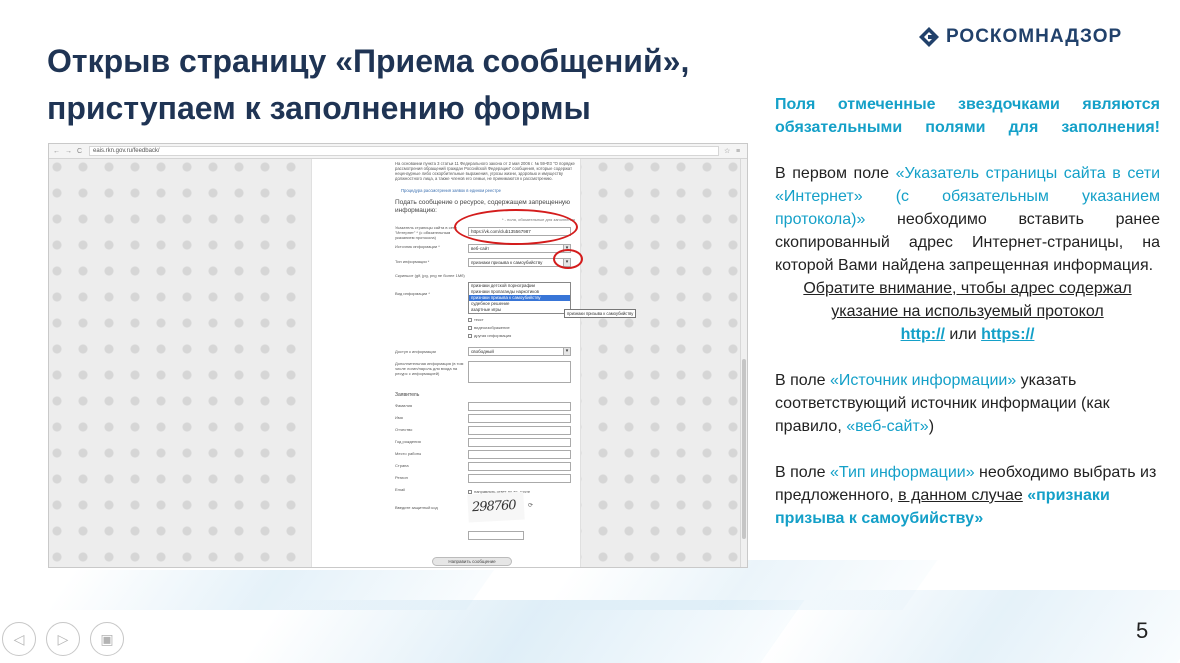 Image resolution: width=1180 pixels, height=663 pixels. Describe the element at coordinates (519, 430) in the screenshot. I see `applicant-input-patronymic` at that location.